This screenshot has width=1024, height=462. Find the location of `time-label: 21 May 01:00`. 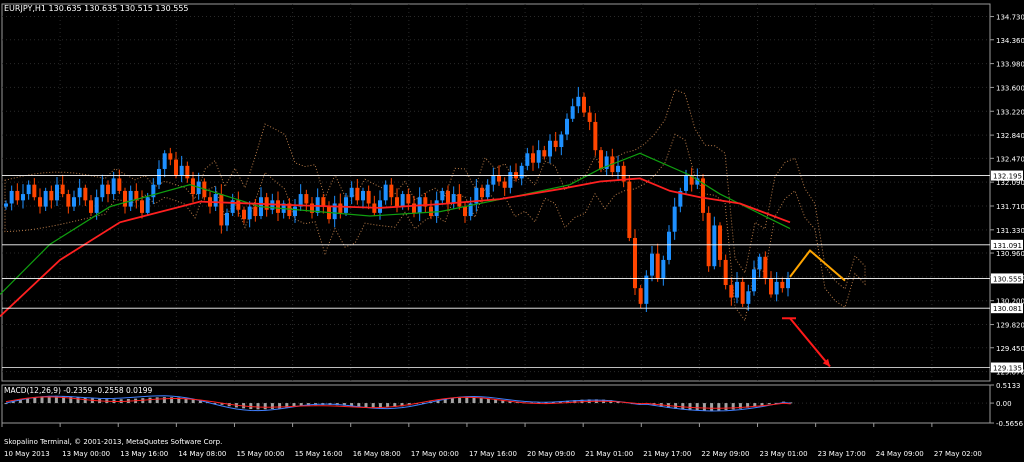

time-label: 21 May 01:00 is located at coordinates (609, 454).